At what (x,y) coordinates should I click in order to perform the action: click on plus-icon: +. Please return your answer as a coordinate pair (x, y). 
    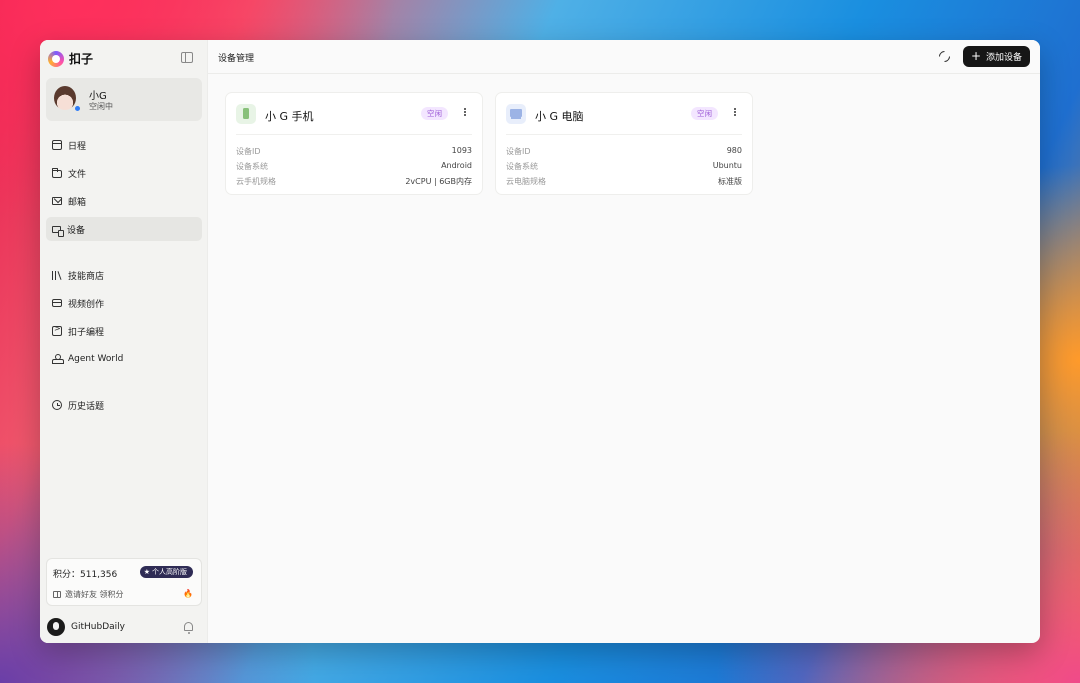
    Looking at the image, I should click on (976, 56).